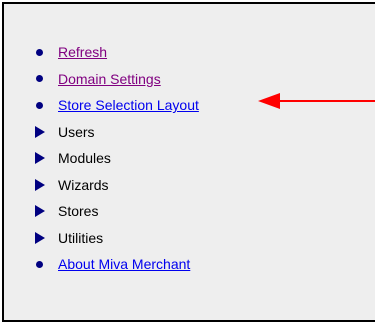  What do you see at coordinates (116, 132) in the screenshot?
I see `menu-item-users: Users` at bounding box center [116, 132].